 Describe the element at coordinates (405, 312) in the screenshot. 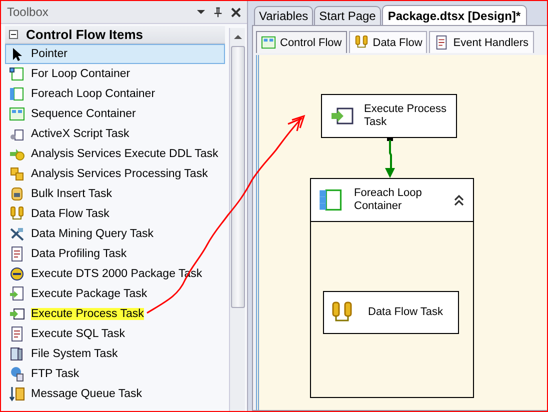

I see `task-label: Data Flow Task` at that location.